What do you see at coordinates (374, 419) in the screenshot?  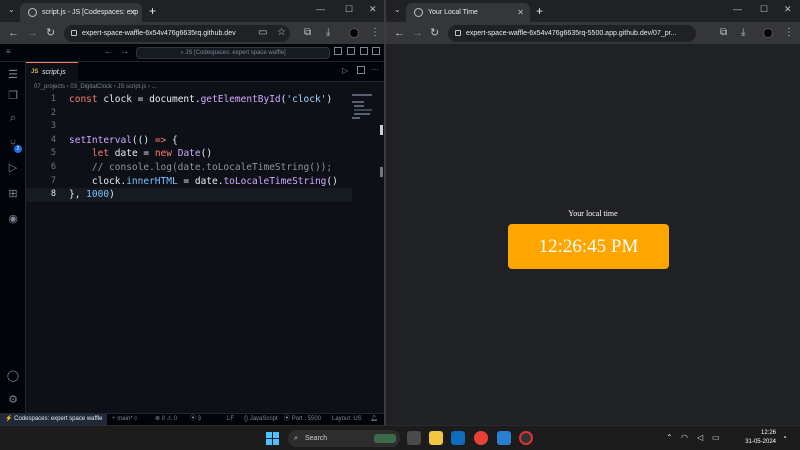 I see `notifications-bell-icon: 🔔︎` at bounding box center [374, 419].